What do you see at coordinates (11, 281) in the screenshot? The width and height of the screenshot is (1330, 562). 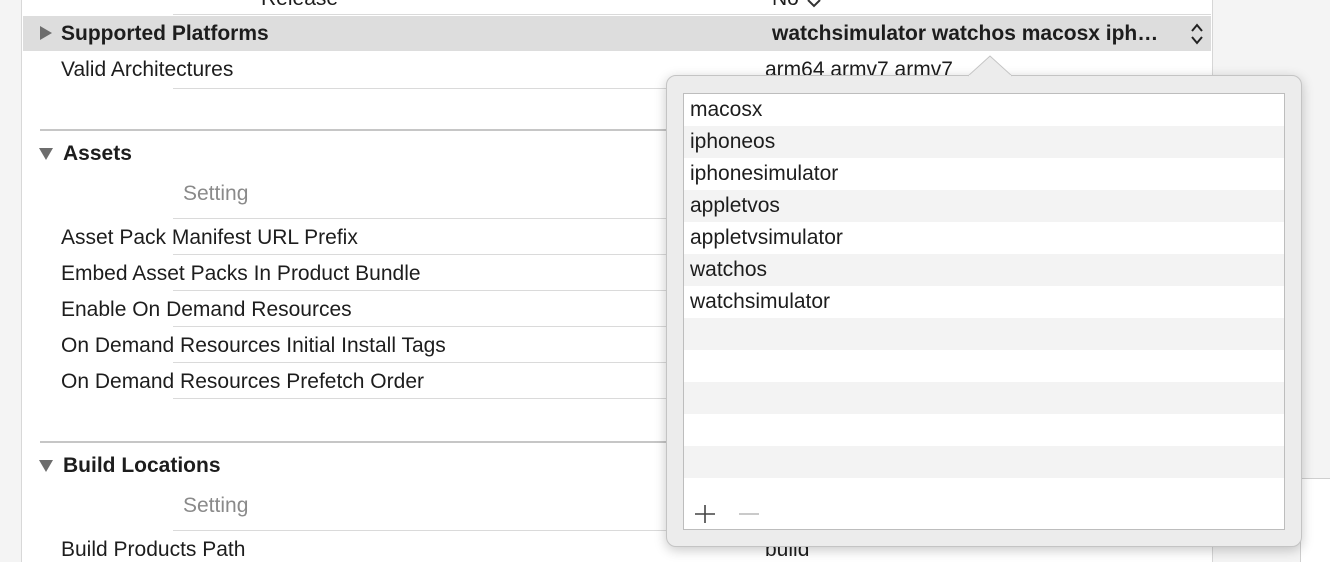 I see `left-gutter` at bounding box center [11, 281].